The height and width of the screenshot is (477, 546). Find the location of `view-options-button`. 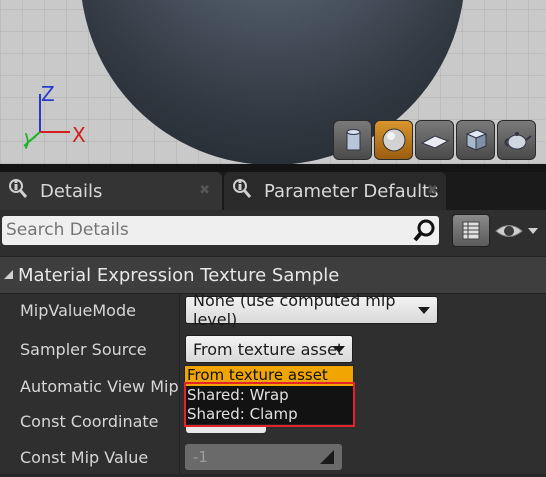

view-options-button is located at coordinates (519, 231).